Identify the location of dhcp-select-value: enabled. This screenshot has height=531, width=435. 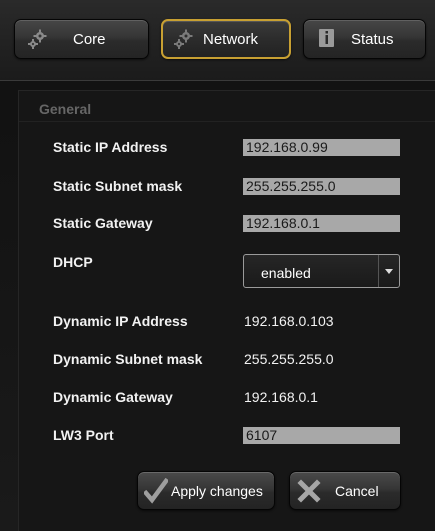
(286, 273).